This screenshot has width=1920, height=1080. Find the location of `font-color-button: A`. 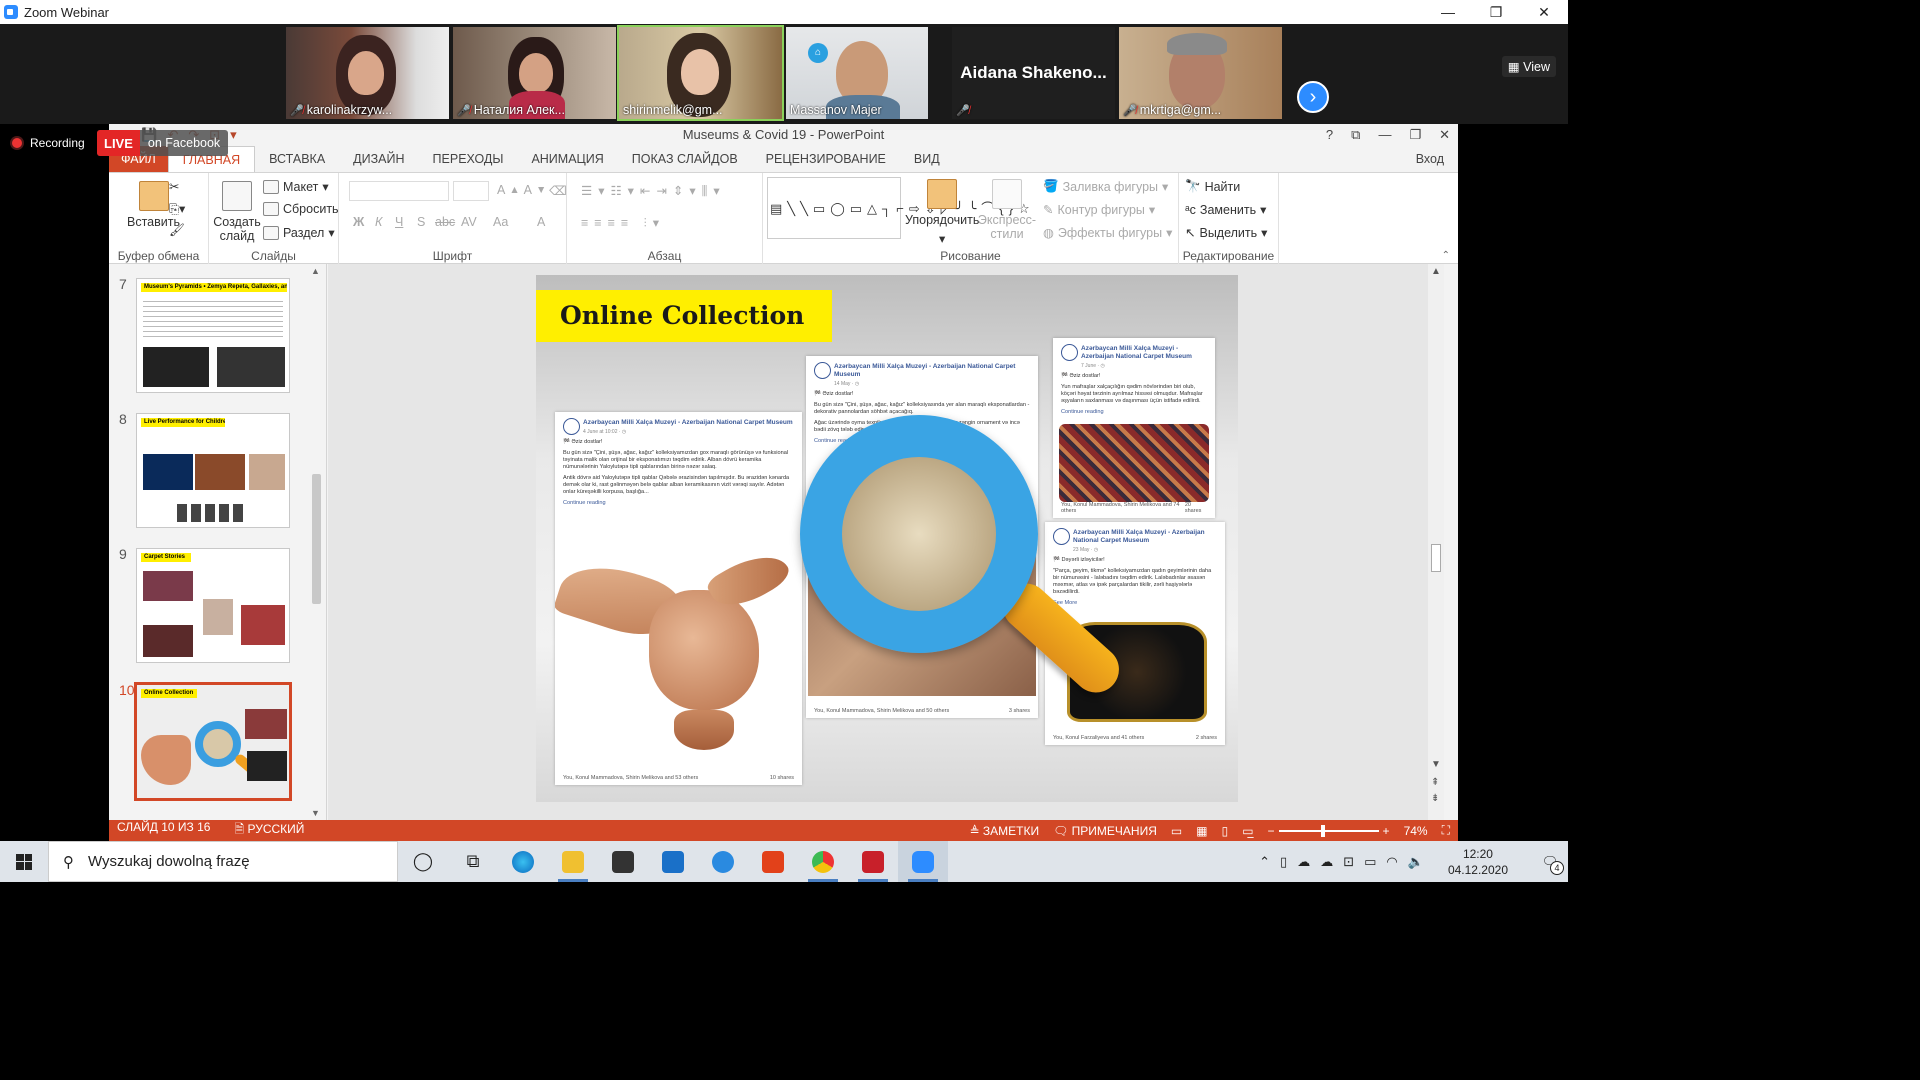

font-color-button: A is located at coordinates (541, 222).